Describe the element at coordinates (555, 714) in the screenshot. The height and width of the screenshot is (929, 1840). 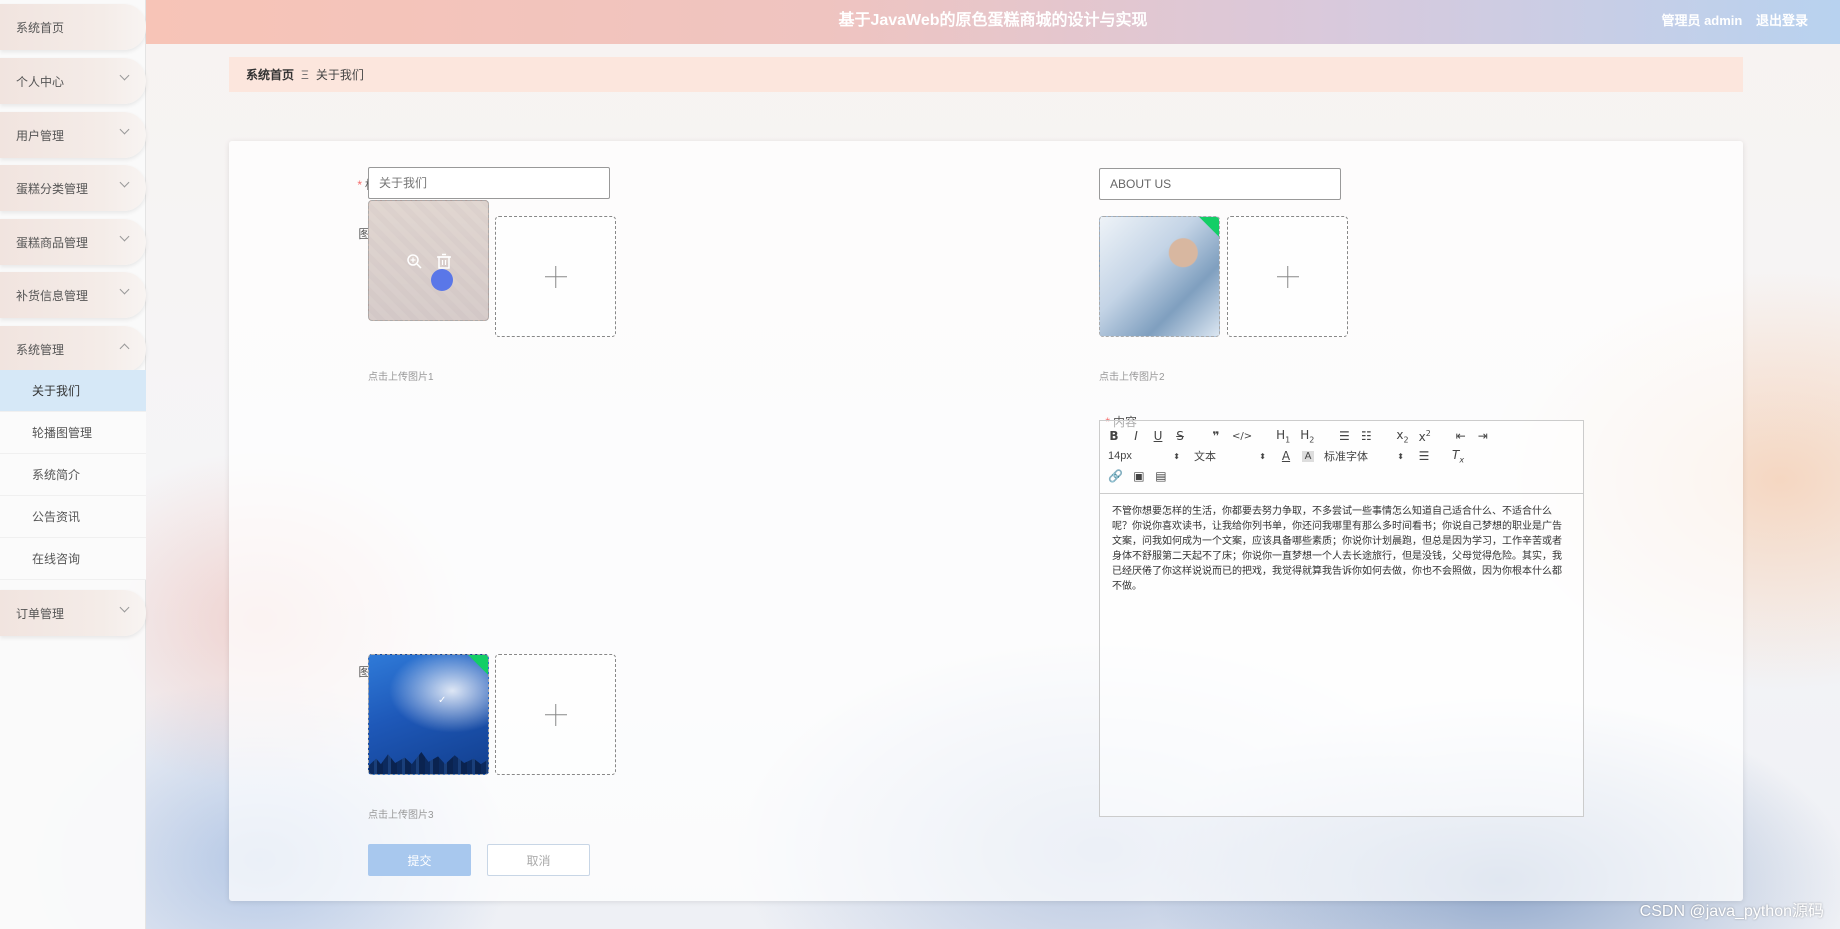
I see `image3-add-button` at that location.